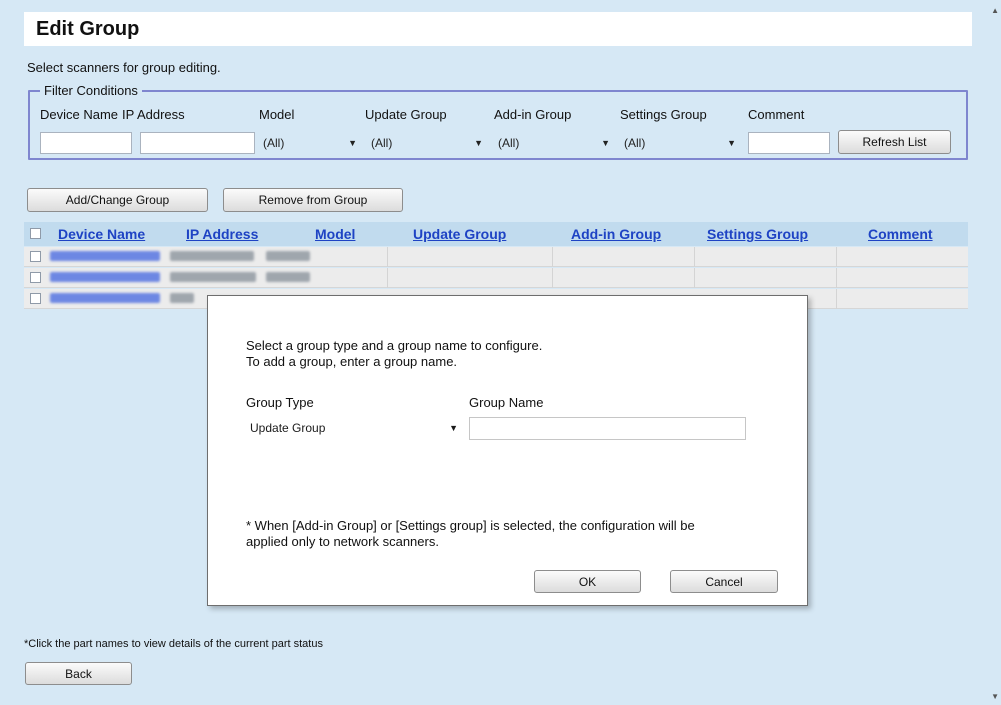 The width and height of the screenshot is (1001, 705). What do you see at coordinates (382, 143) in the screenshot?
I see `update-group-filter-value: (All)` at bounding box center [382, 143].